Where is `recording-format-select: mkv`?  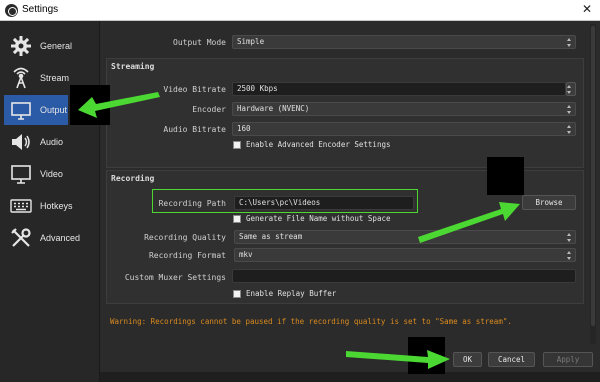 recording-format-select: mkv is located at coordinates (405, 255).